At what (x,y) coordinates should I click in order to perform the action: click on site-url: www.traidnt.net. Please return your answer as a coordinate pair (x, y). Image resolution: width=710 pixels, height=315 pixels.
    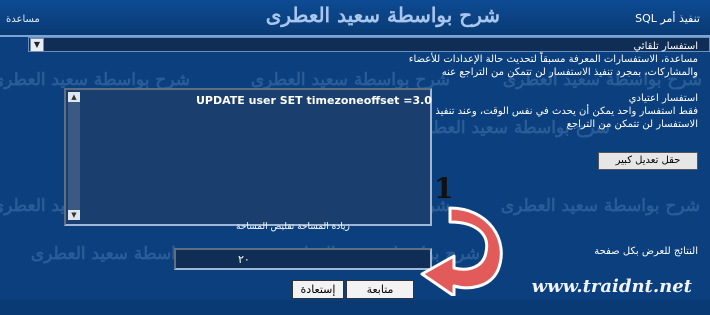
    Looking at the image, I should click on (611, 286).